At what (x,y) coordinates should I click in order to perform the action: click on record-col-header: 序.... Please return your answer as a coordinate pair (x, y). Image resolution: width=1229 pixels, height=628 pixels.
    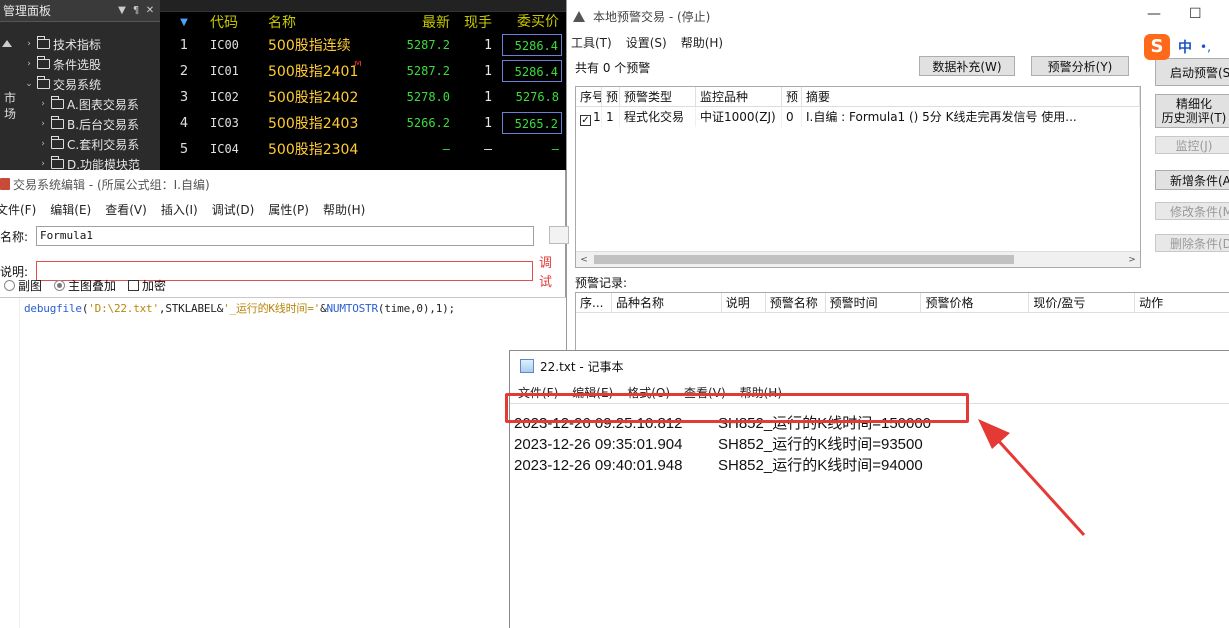
    Looking at the image, I should click on (594, 302).